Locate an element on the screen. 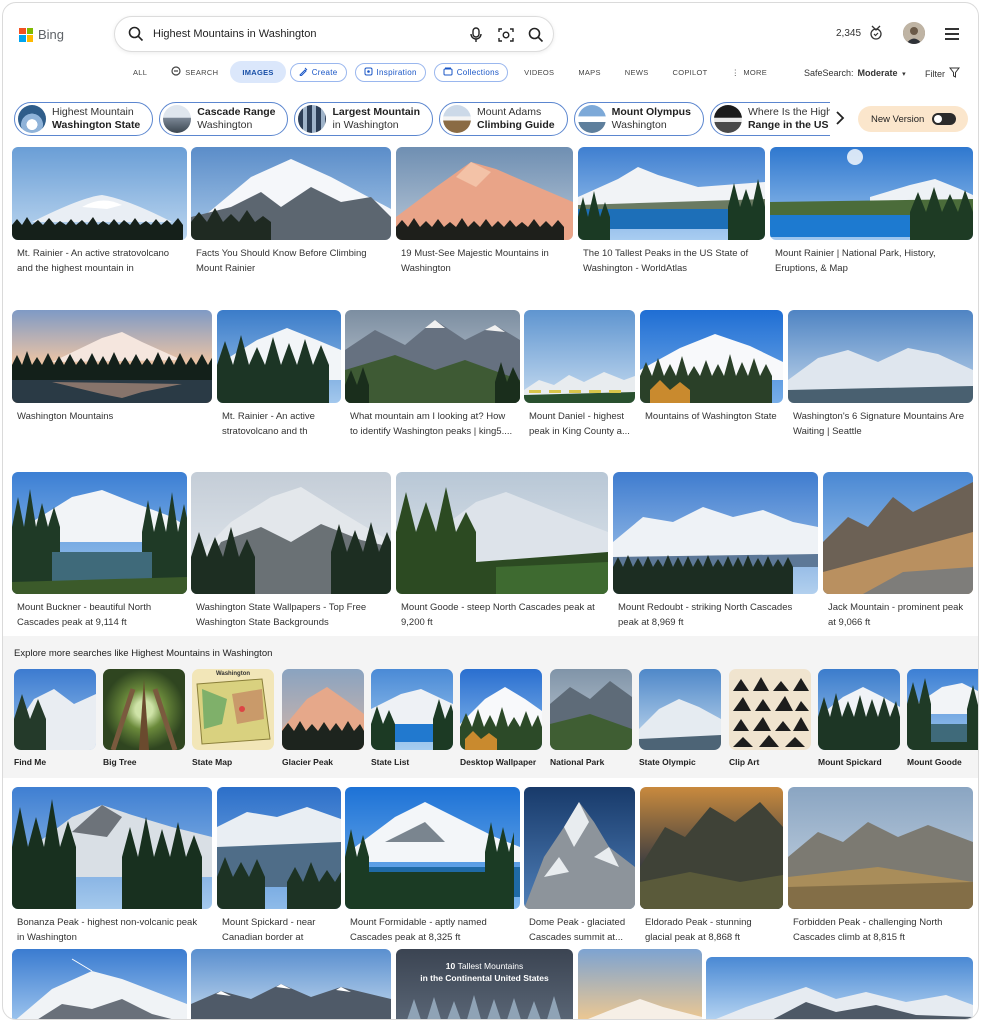  avatar is located at coordinates (914, 33).